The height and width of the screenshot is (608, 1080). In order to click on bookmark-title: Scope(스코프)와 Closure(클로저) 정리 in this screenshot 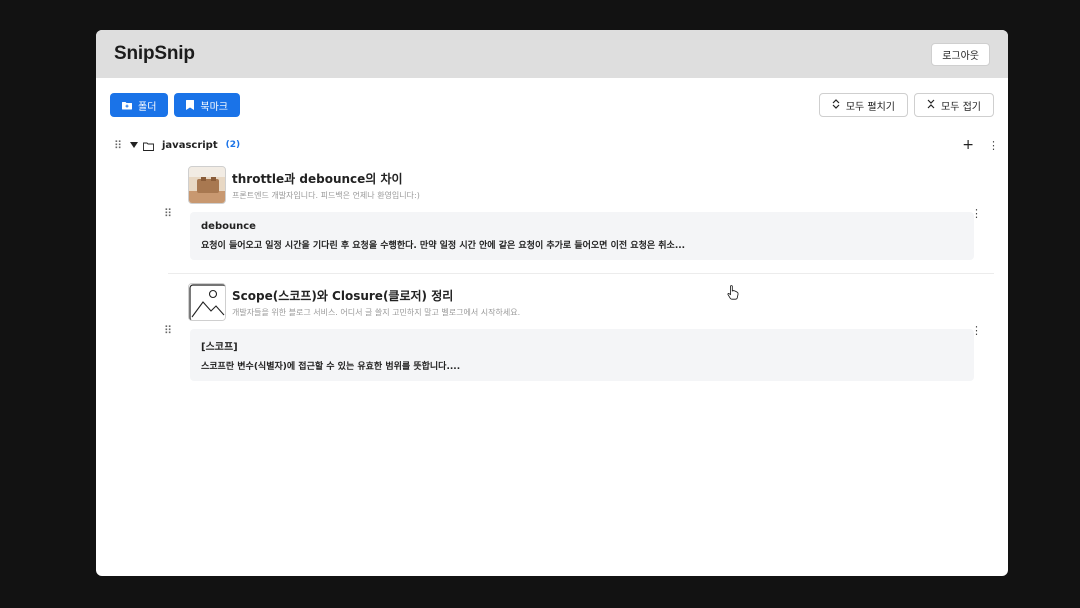, I will do `click(376, 295)`.